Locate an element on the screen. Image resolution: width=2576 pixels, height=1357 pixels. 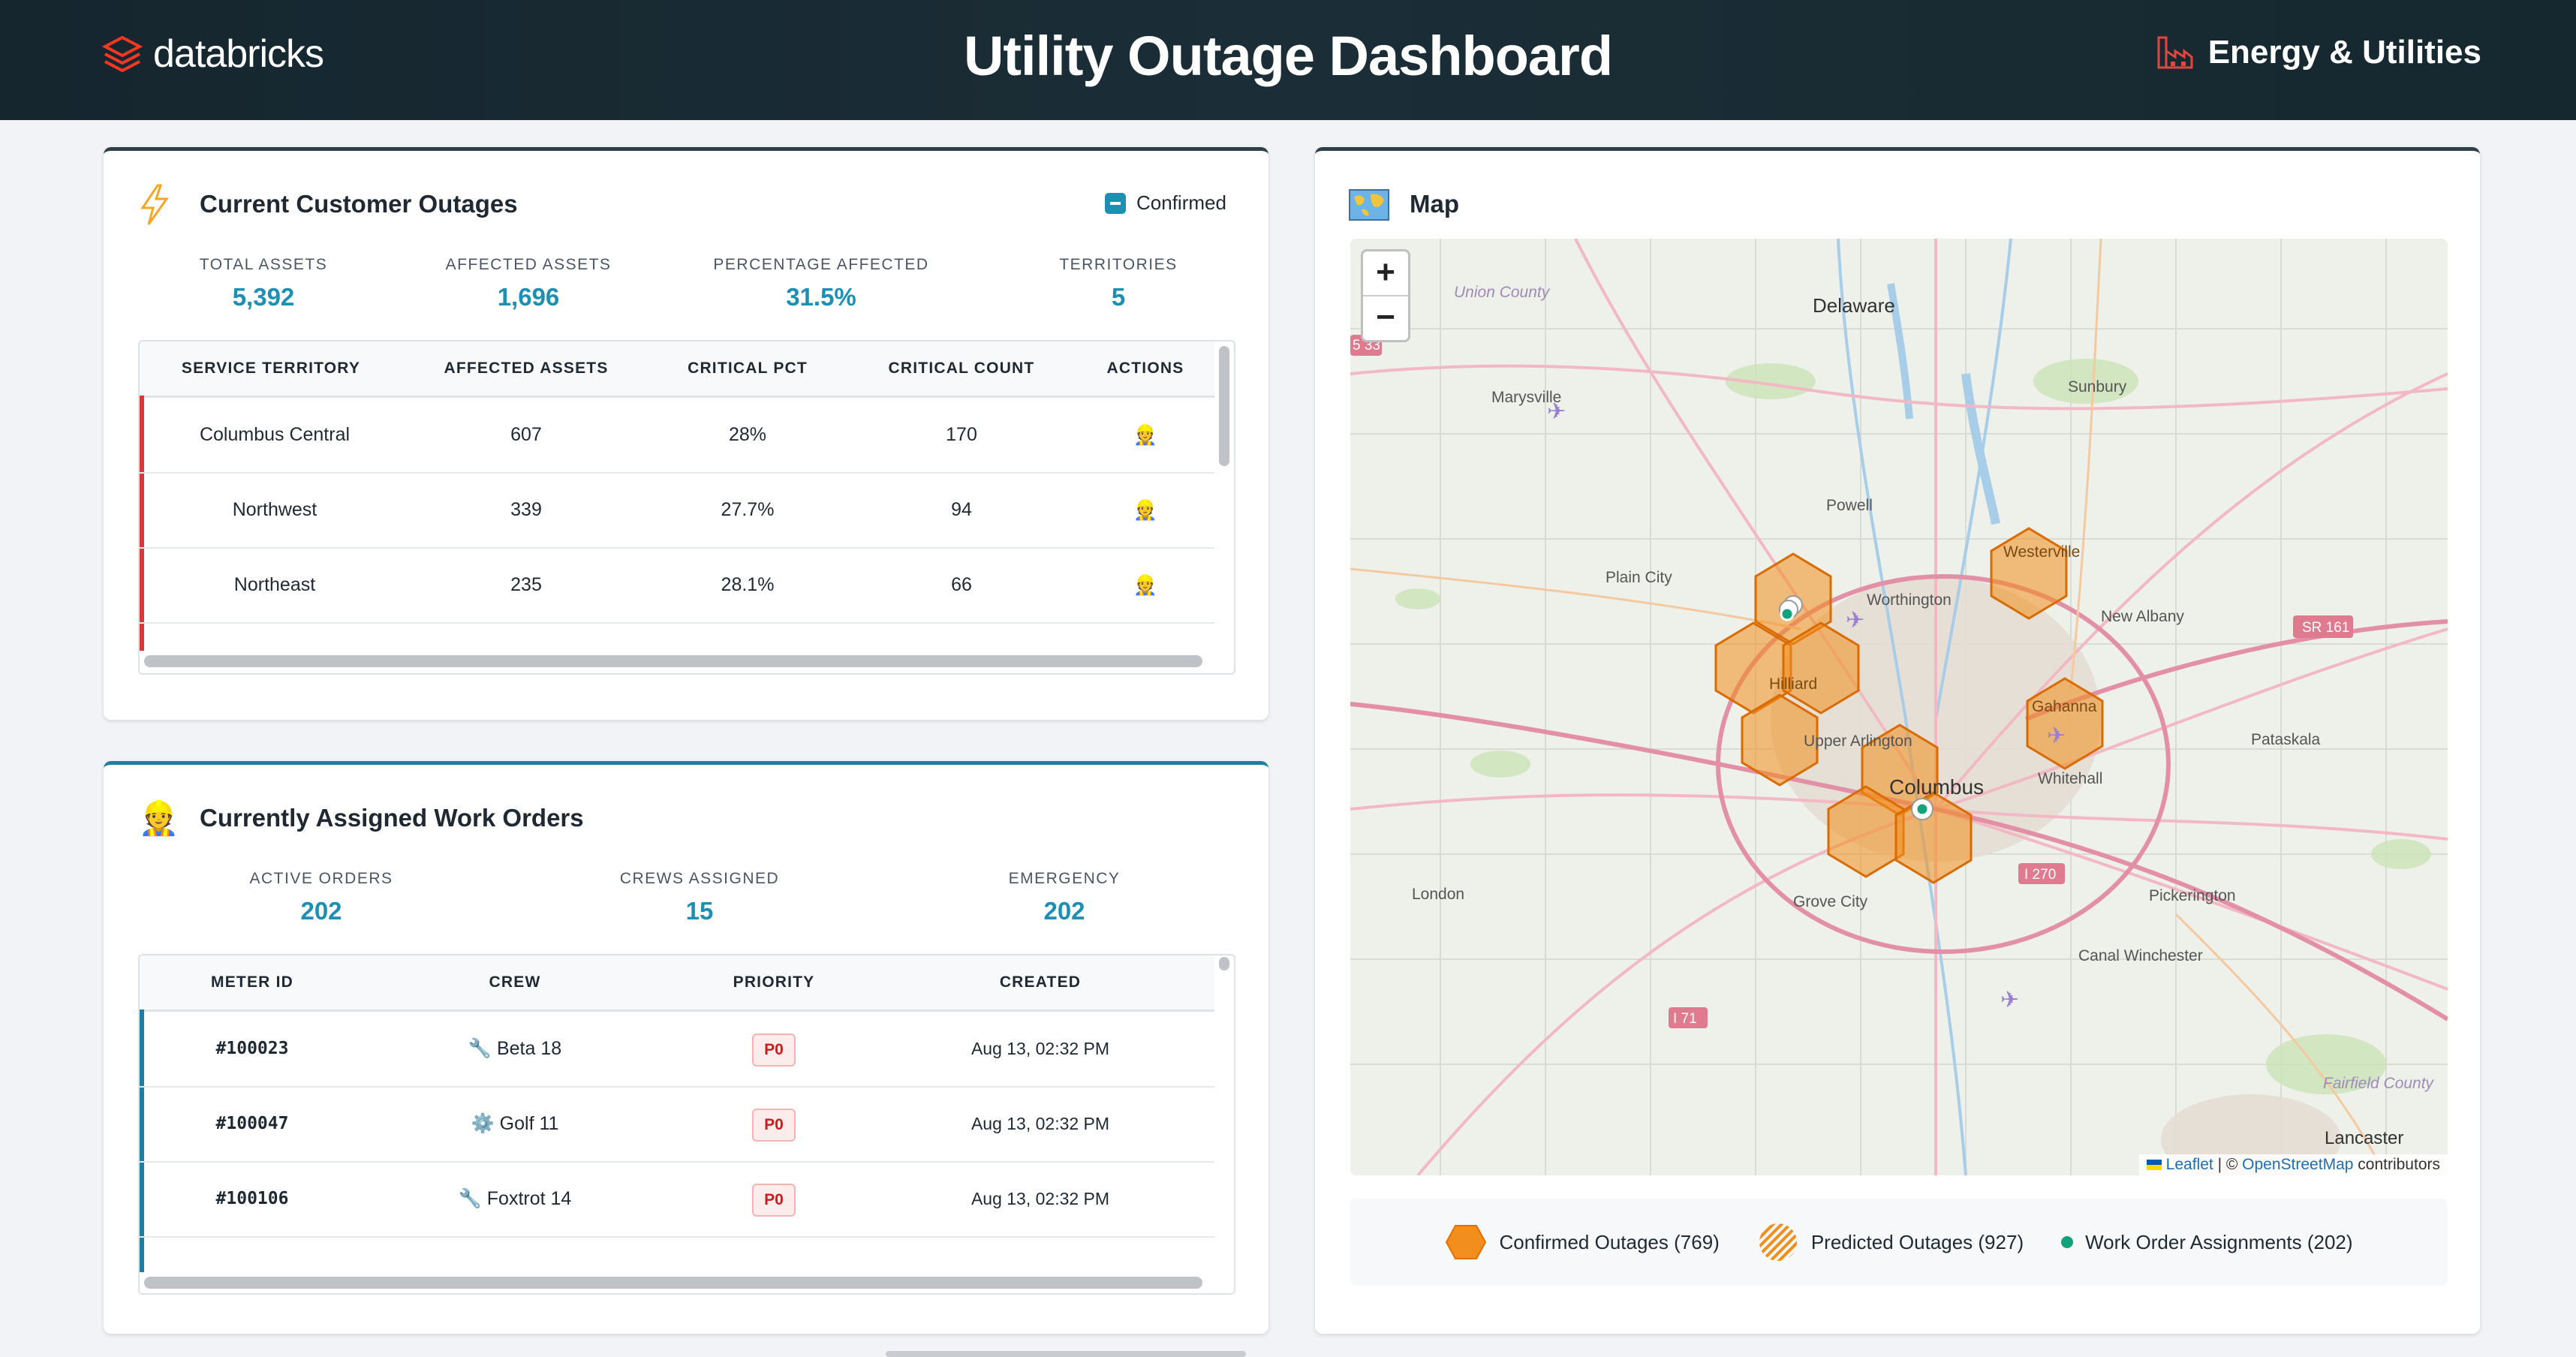
map-label: Westerville is located at coordinates (2041, 552).